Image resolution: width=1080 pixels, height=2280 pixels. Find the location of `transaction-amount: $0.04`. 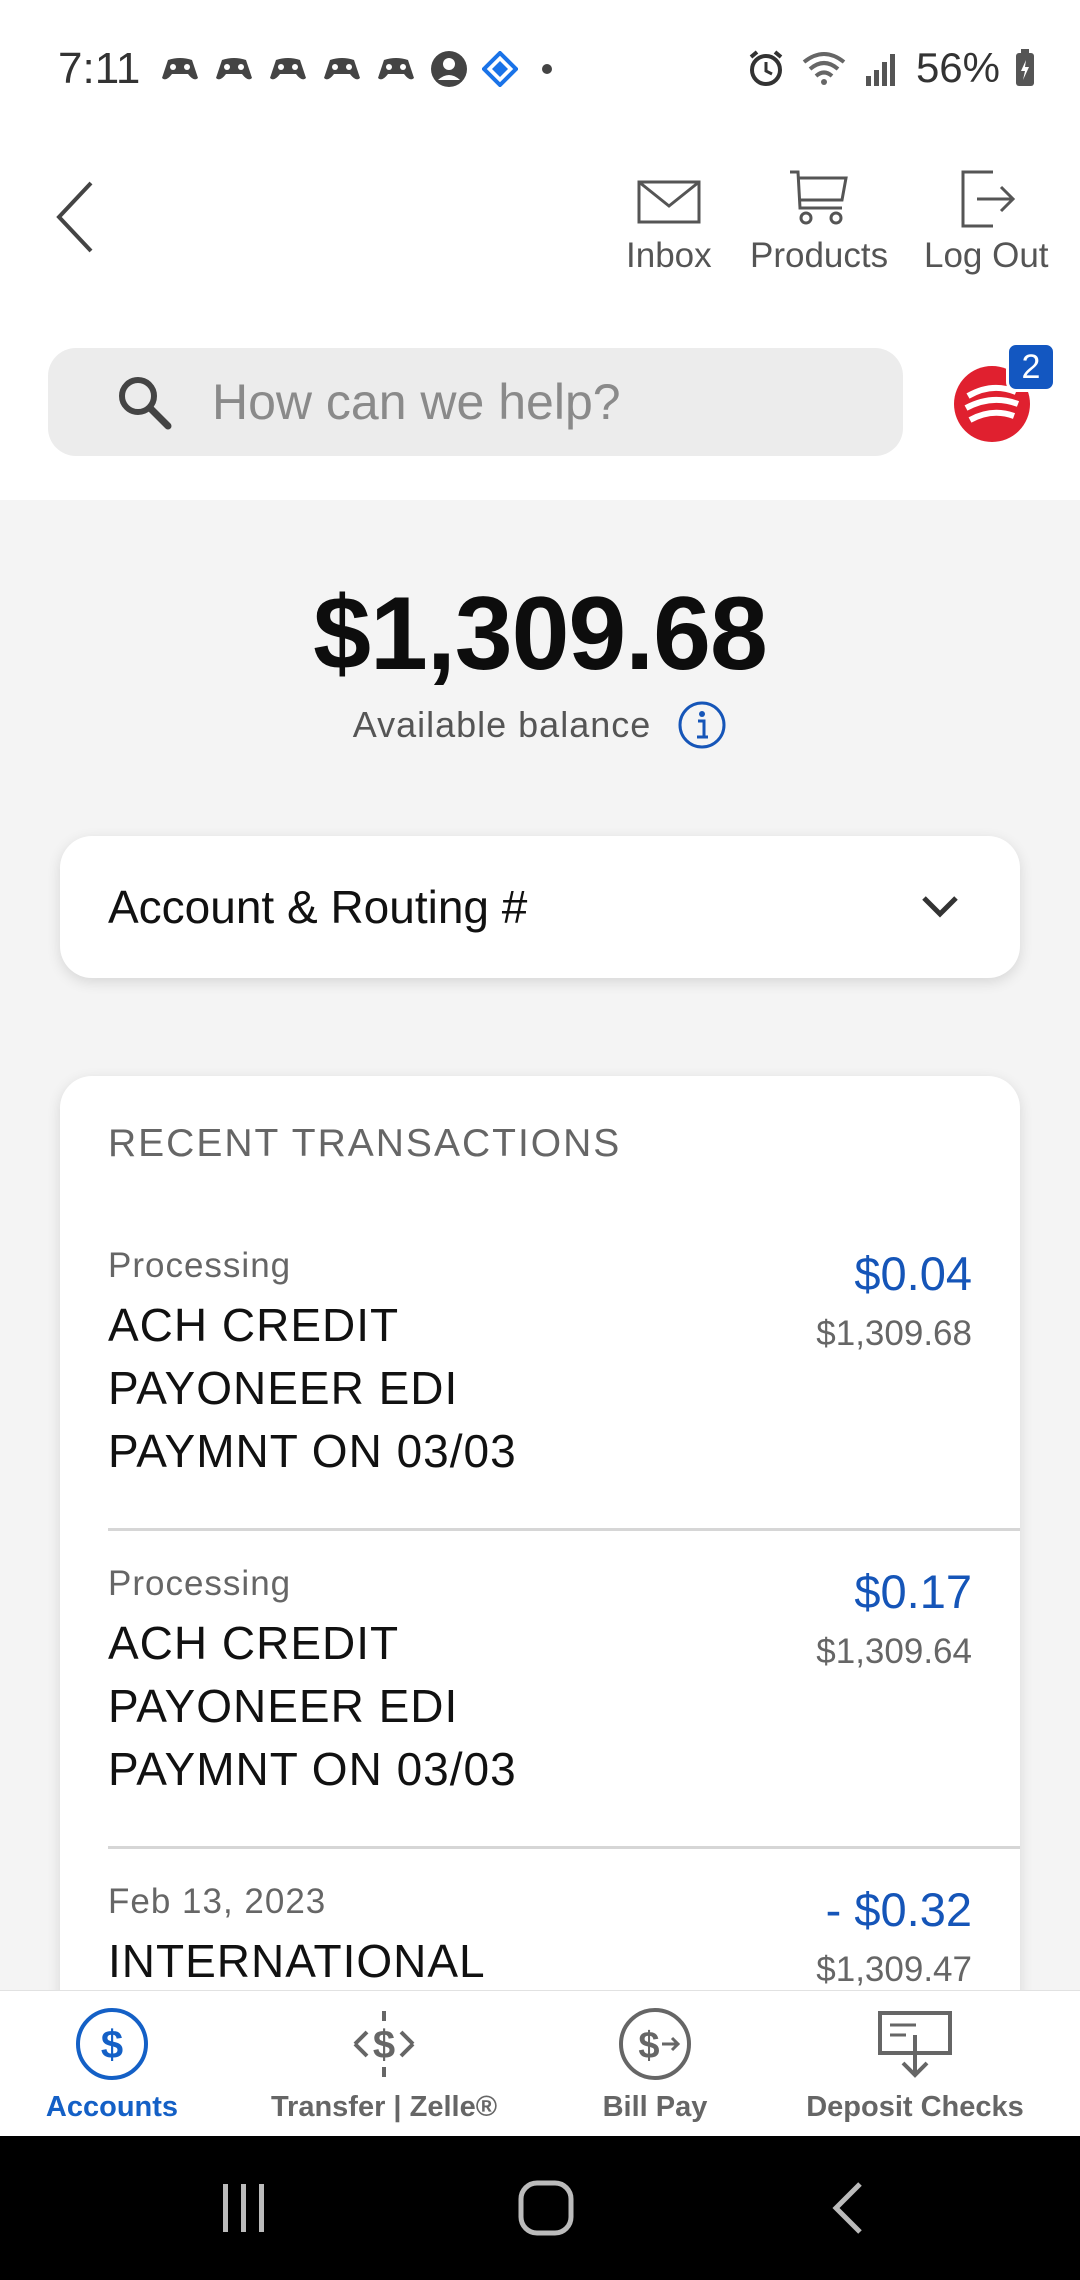

transaction-amount: $0.04 is located at coordinates (913, 1273).